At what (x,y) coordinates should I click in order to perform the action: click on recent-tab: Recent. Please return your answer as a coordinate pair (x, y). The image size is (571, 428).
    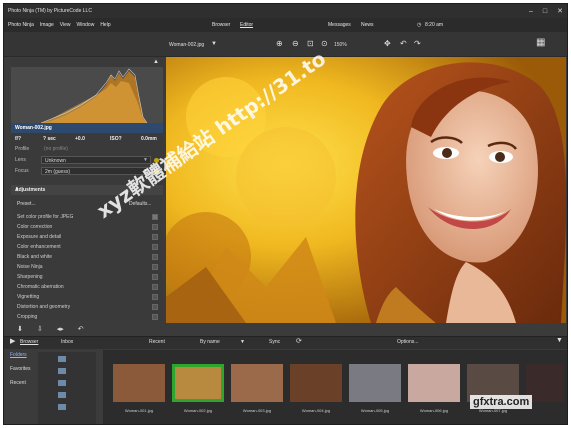
    Looking at the image, I should click on (18, 383).